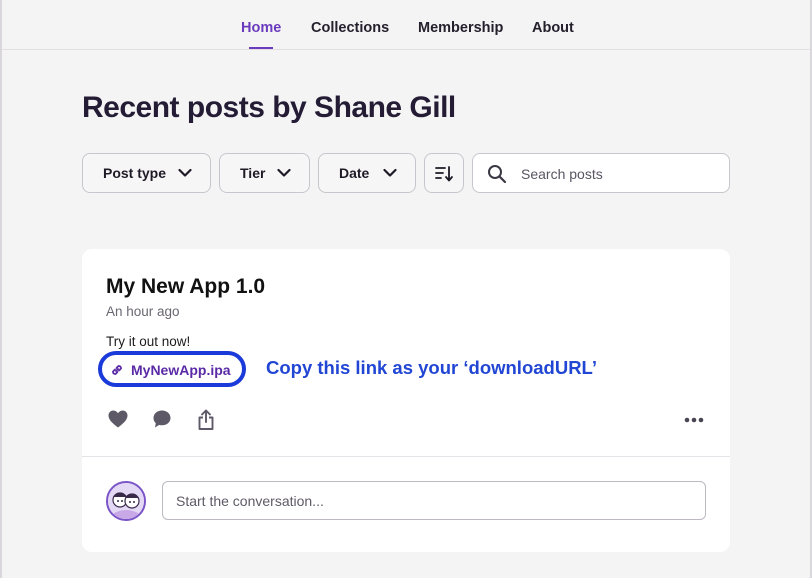 The height and width of the screenshot is (578, 812). What do you see at coordinates (143, 311) in the screenshot?
I see `post-timestamp: An hour ago` at bounding box center [143, 311].